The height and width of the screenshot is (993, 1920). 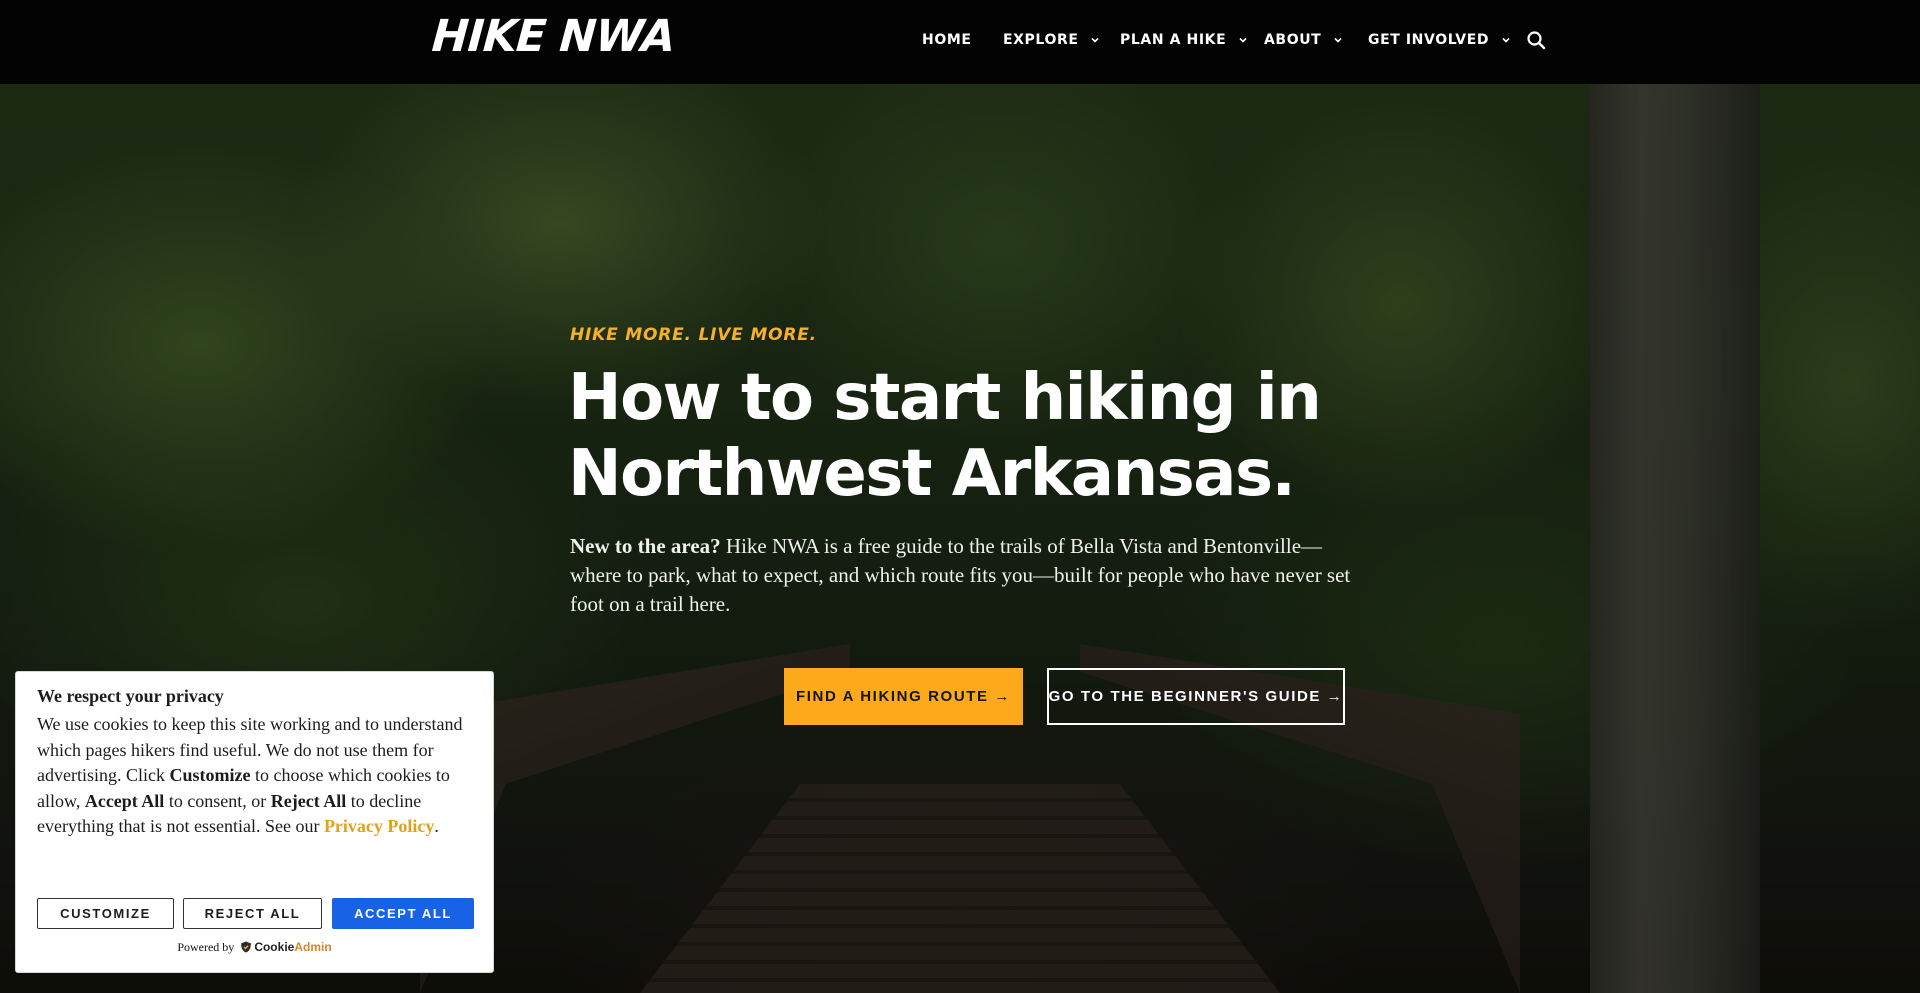 I want to click on hero-title-line2: Northwest Arkansas., so click(x=932, y=474).